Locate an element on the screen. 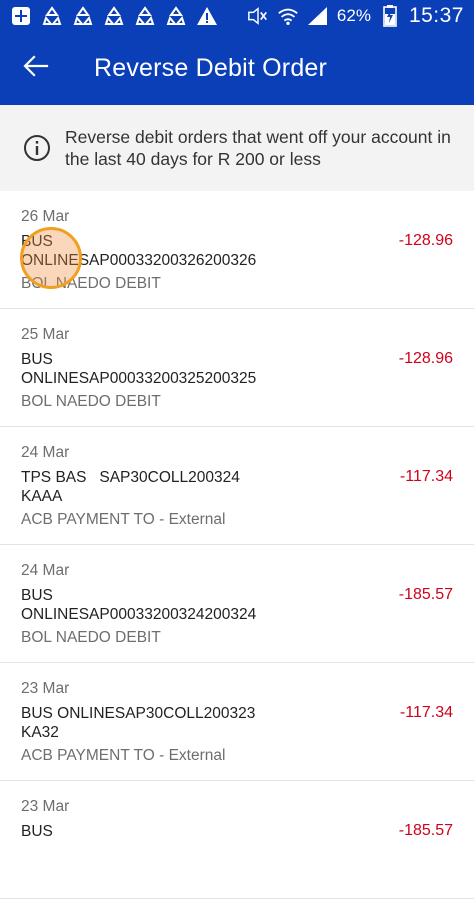  transaction-description: BUS ONLINESAP00033200324200324 is located at coordinates (139, 605).